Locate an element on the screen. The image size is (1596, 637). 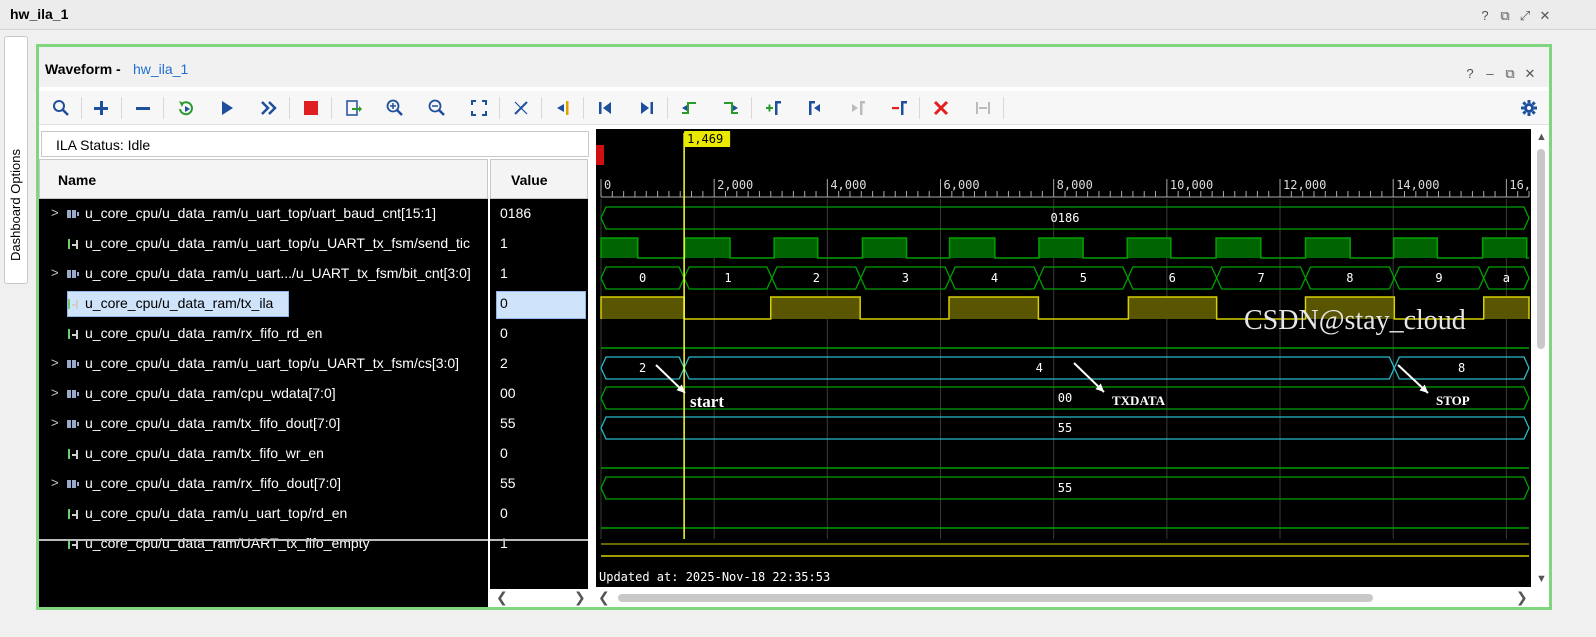
run-trigger-icon is located at coordinates (227, 108).